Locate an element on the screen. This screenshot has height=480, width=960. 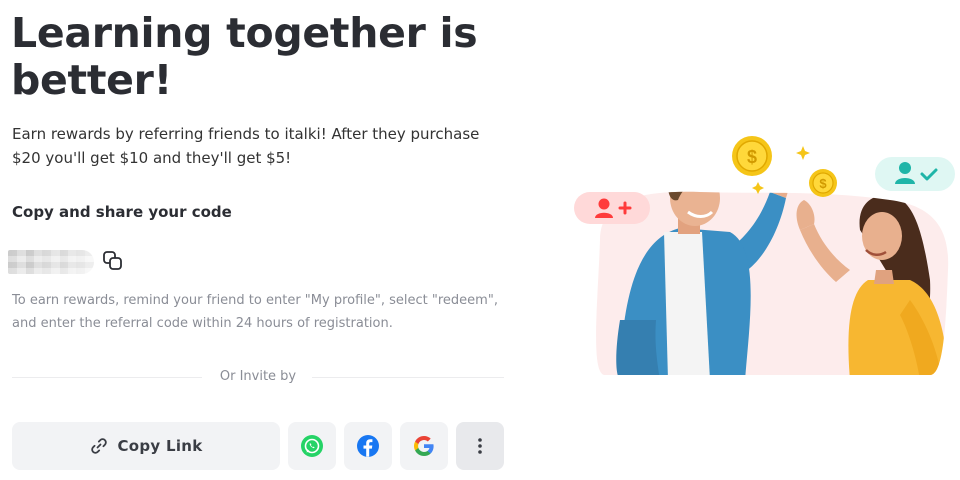
invite-divider: Or Invite by is located at coordinates (258, 377).